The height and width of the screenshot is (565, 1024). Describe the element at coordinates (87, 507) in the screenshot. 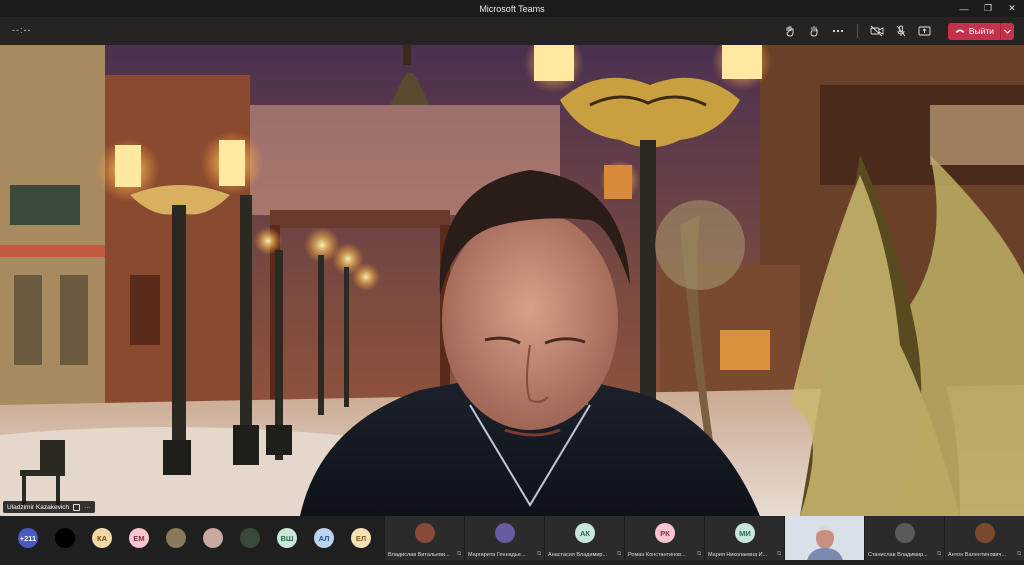

I see `participant-more-icon: ···` at that location.